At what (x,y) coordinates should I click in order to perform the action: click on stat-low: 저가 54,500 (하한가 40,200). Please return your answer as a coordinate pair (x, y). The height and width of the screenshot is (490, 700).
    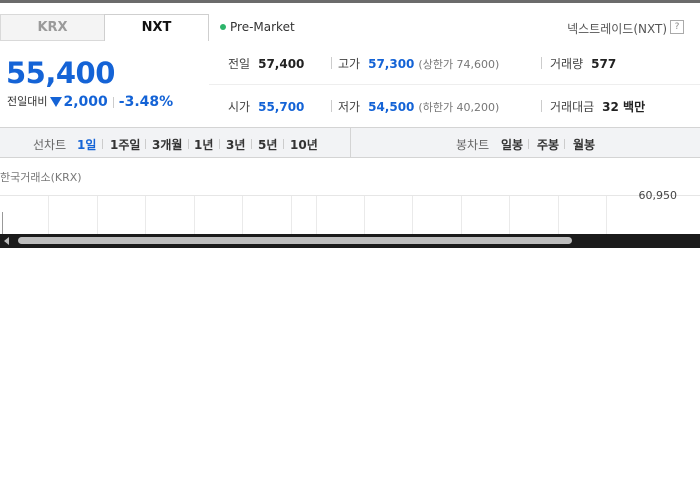
    Looking at the image, I should click on (418, 106).